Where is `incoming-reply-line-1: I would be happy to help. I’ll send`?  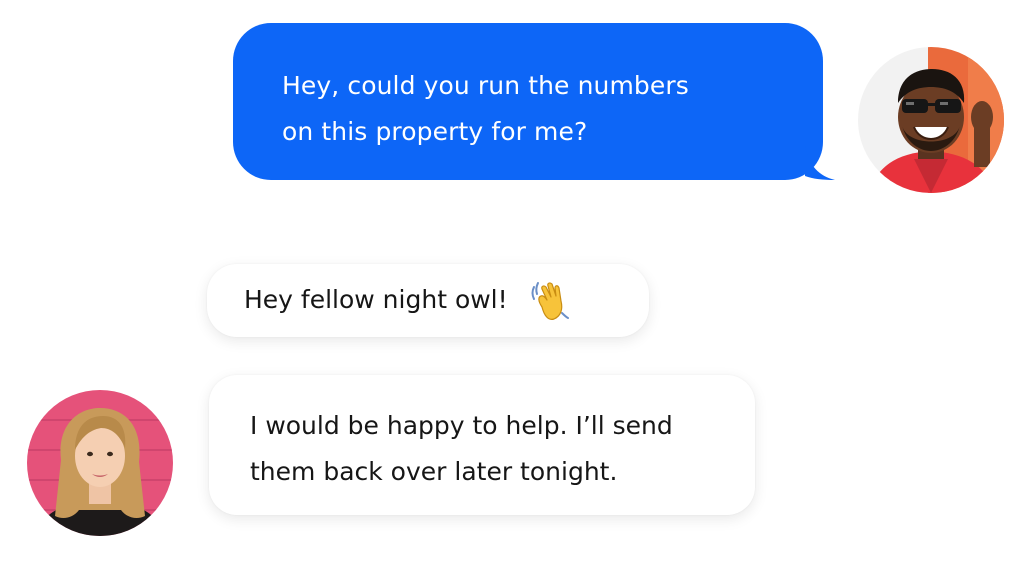
incoming-reply-line-1: I would be happy to help. I’ll send is located at coordinates (461, 425).